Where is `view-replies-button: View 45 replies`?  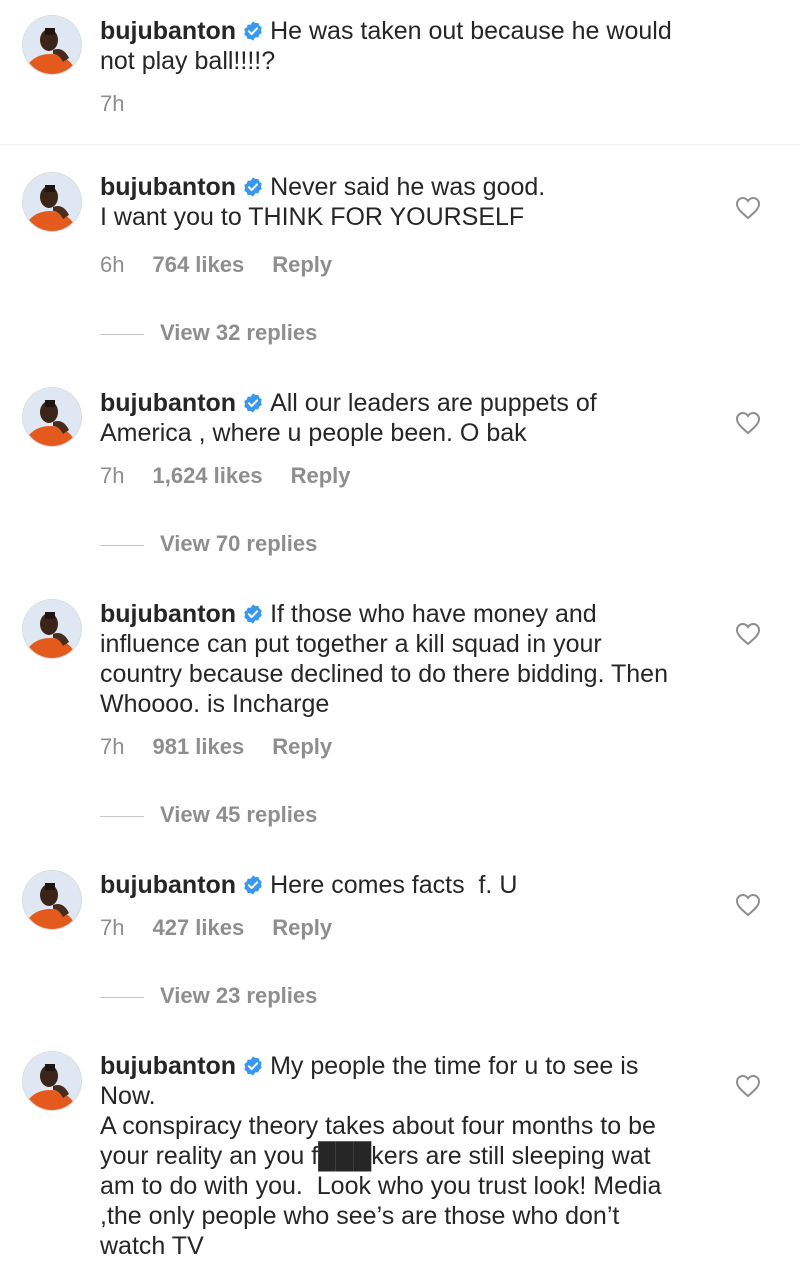 view-replies-button: View 45 replies is located at coordinates (208, 815).